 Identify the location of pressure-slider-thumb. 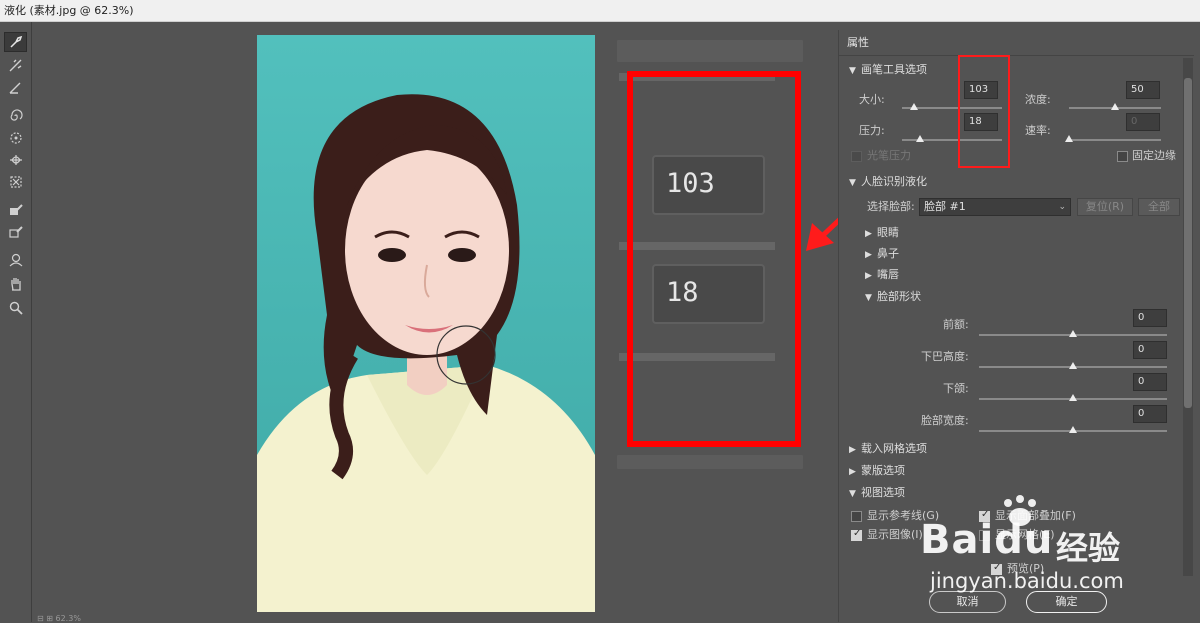
(920, 138).